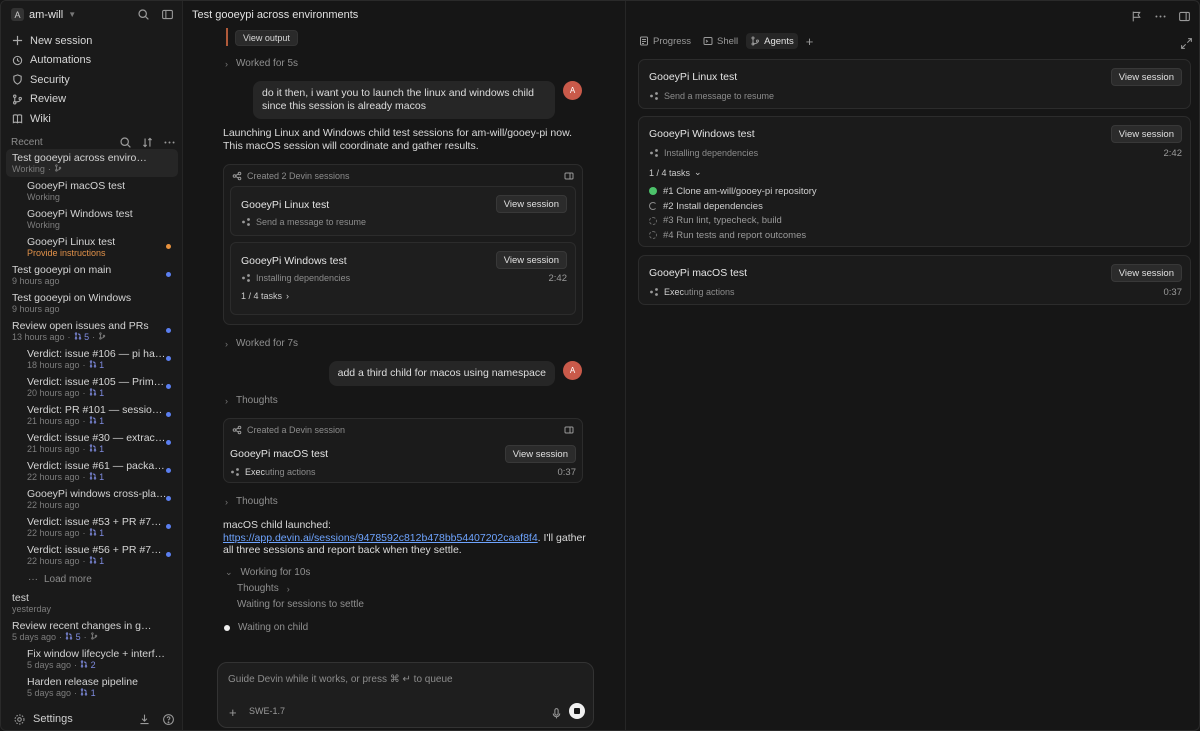 The width and height of the screenshot is (1200, 731). Describe the element at coordinates (296, 429) in the screenshot. I see `card-header-label: Created a Devin session` at that location.